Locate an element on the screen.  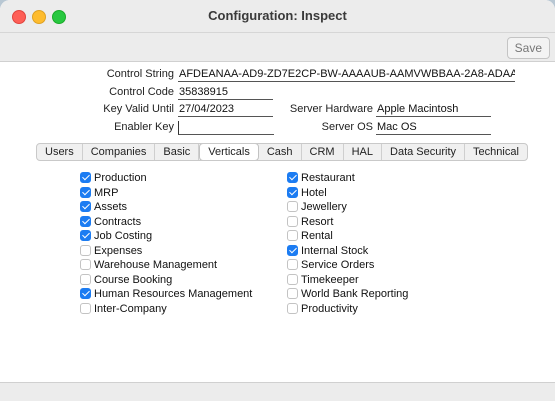
tab-verticals: Verticals is located at coordinates (229, 152).